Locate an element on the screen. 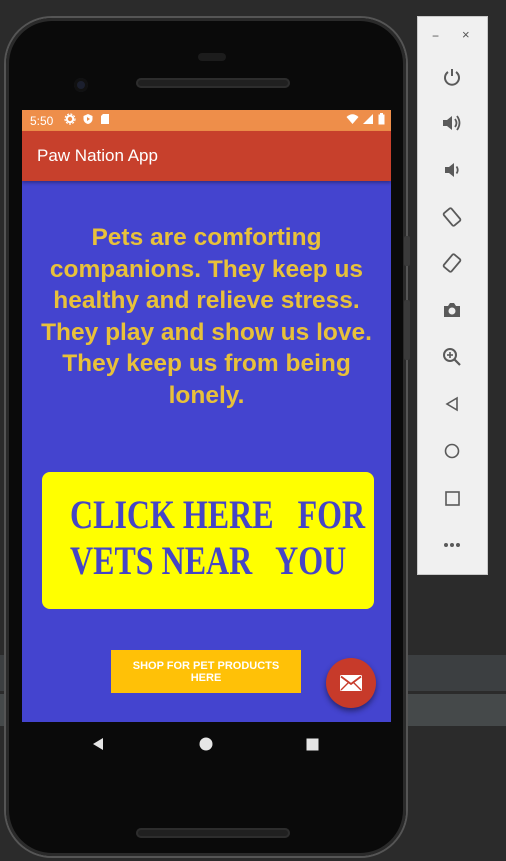 The image size is (506, 861). volume-up-button is located at coordinates (452, 123).